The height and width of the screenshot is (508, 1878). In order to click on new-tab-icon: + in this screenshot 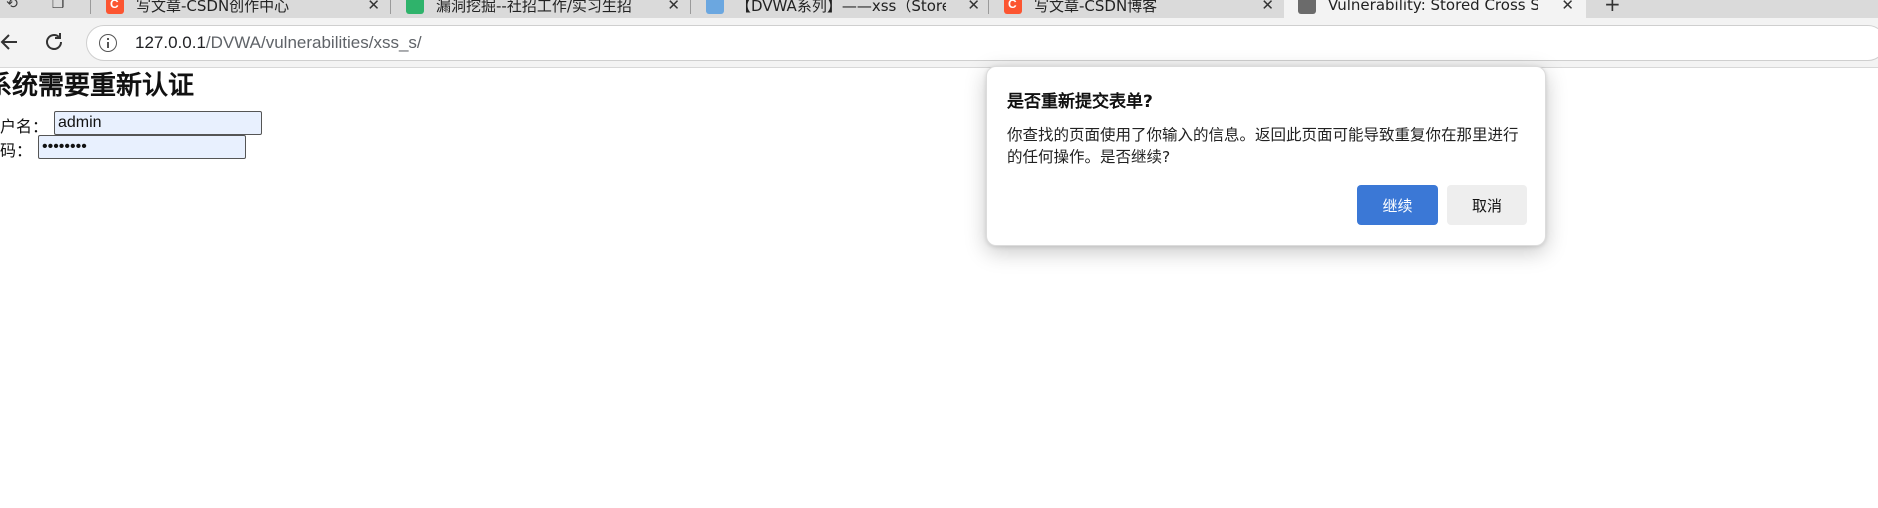, I will do `click(1612, 8)`.